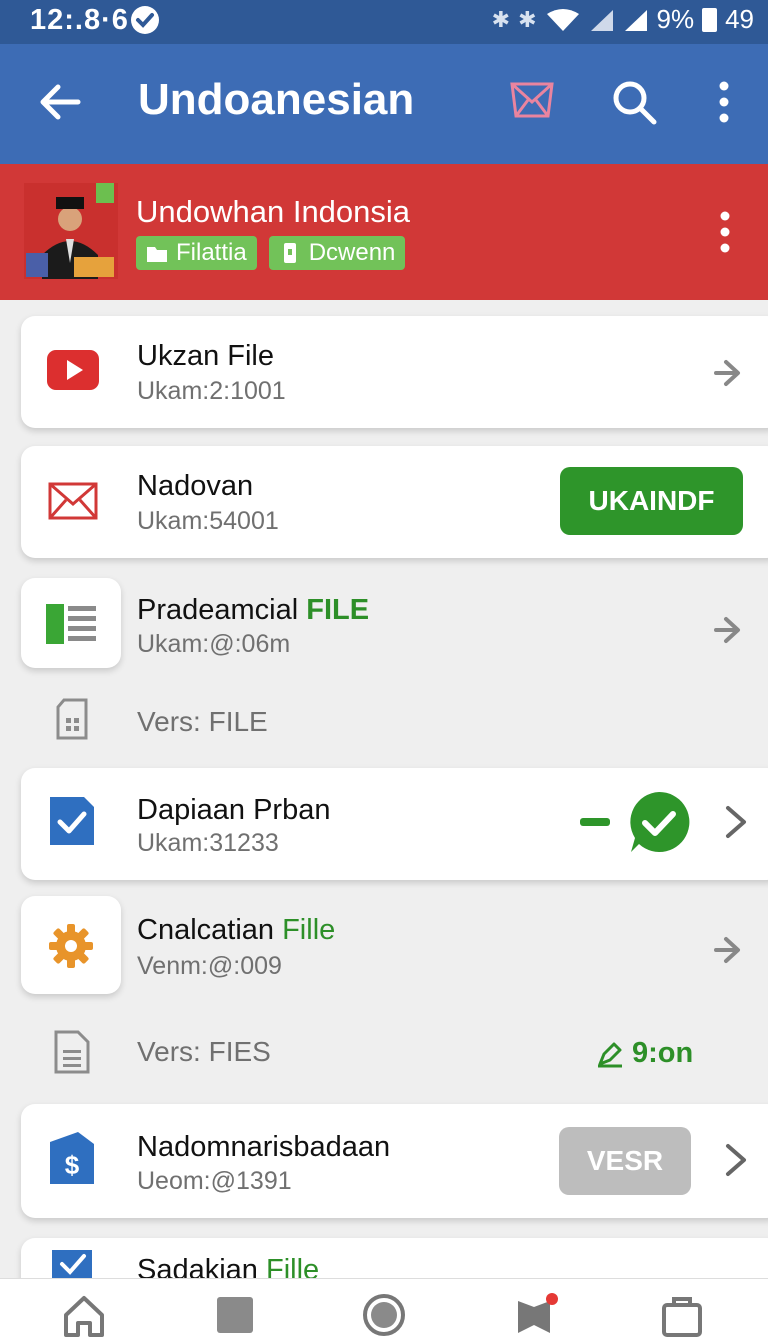 This screenshot has height=1344, width=768. I want to click on list-item-title: Nadomnarisbadaan, so click(264, 1147).